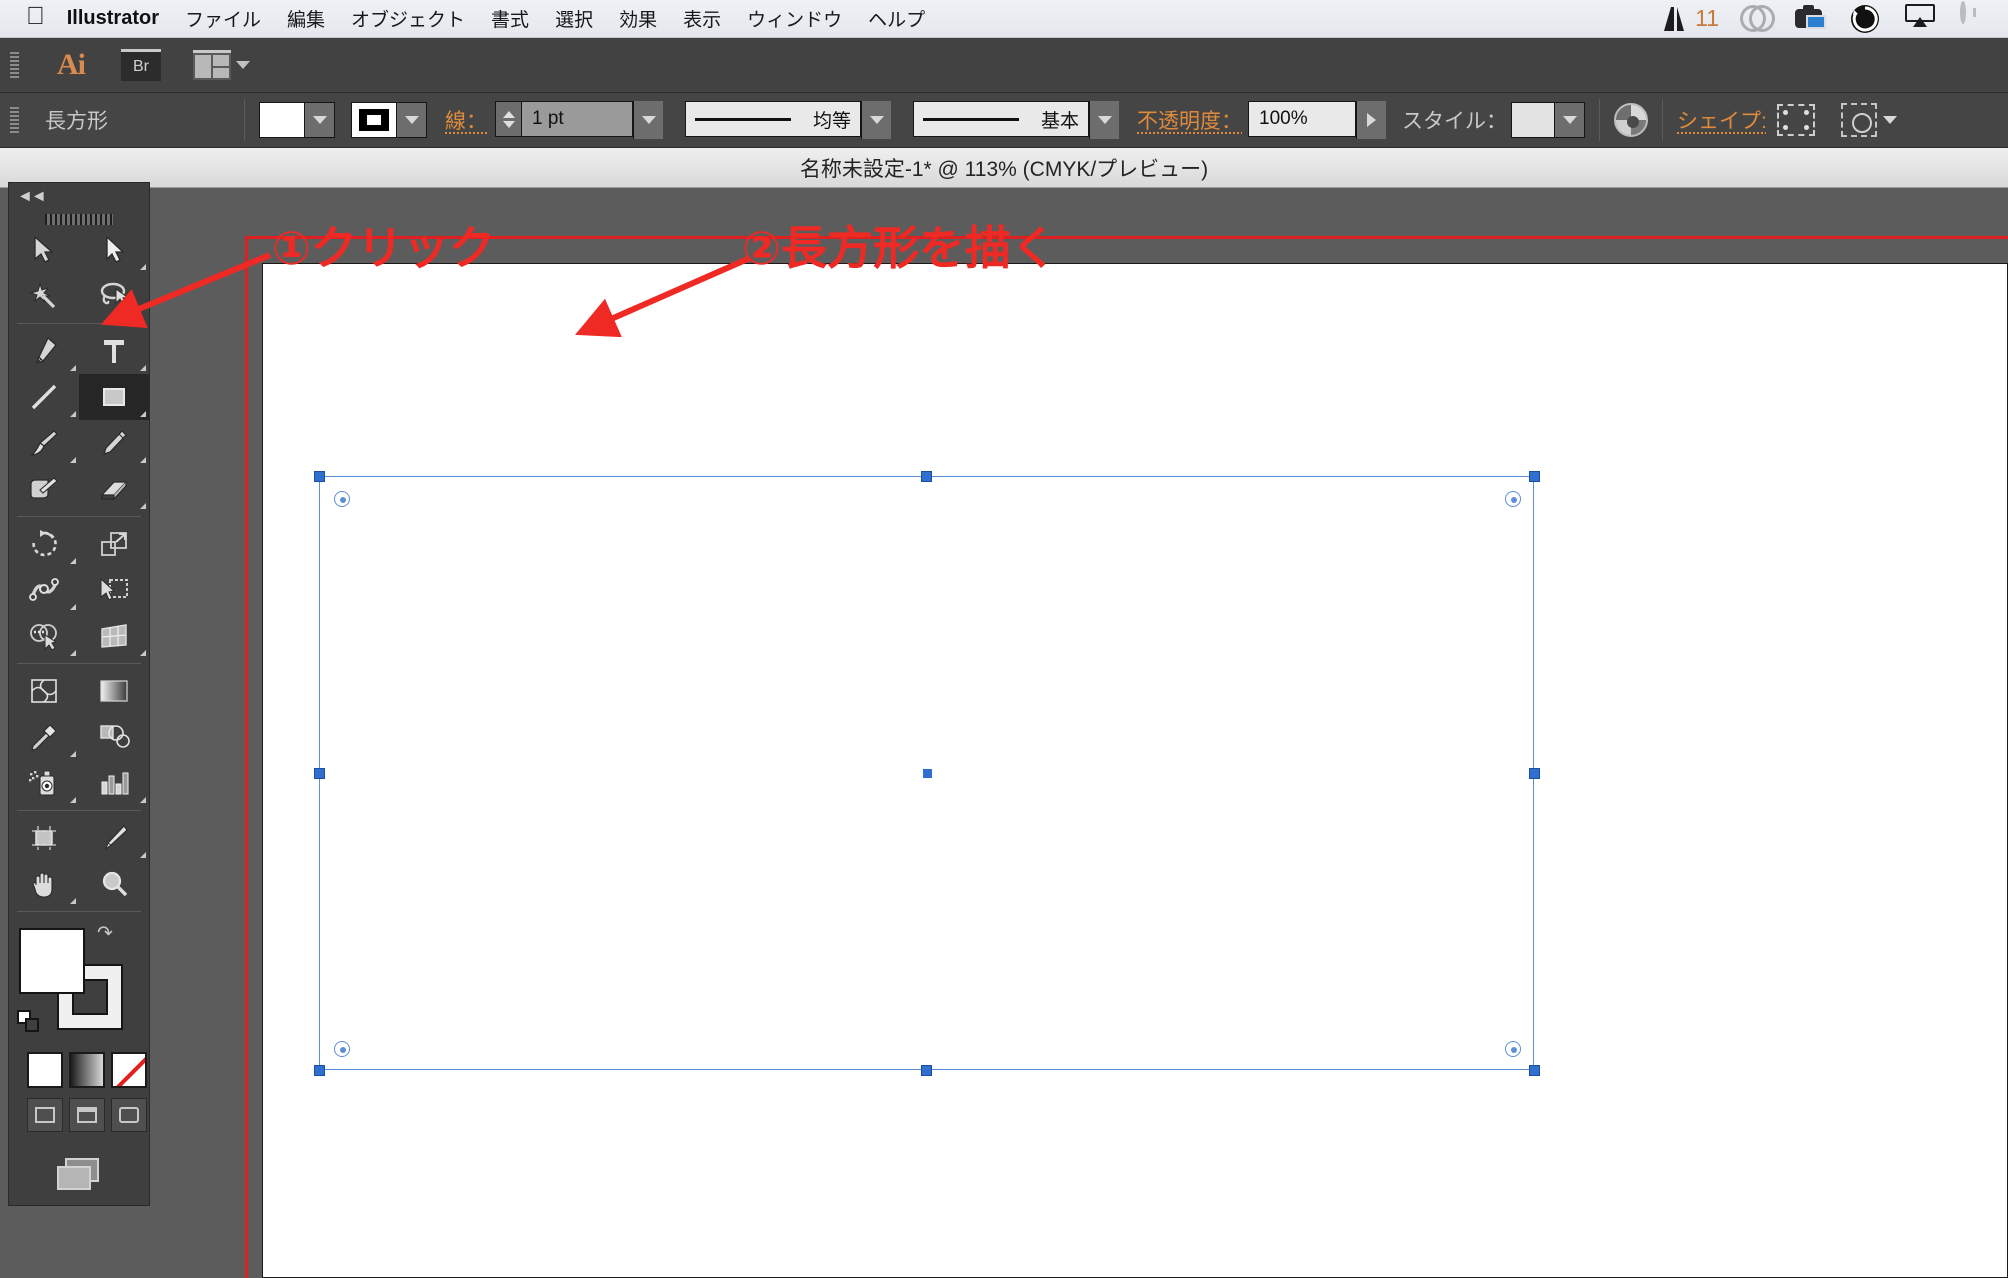 This screenshot has width=2008, height=1278. I want to click on corner-radius-widget-bottom-left, so click(342, 1049).